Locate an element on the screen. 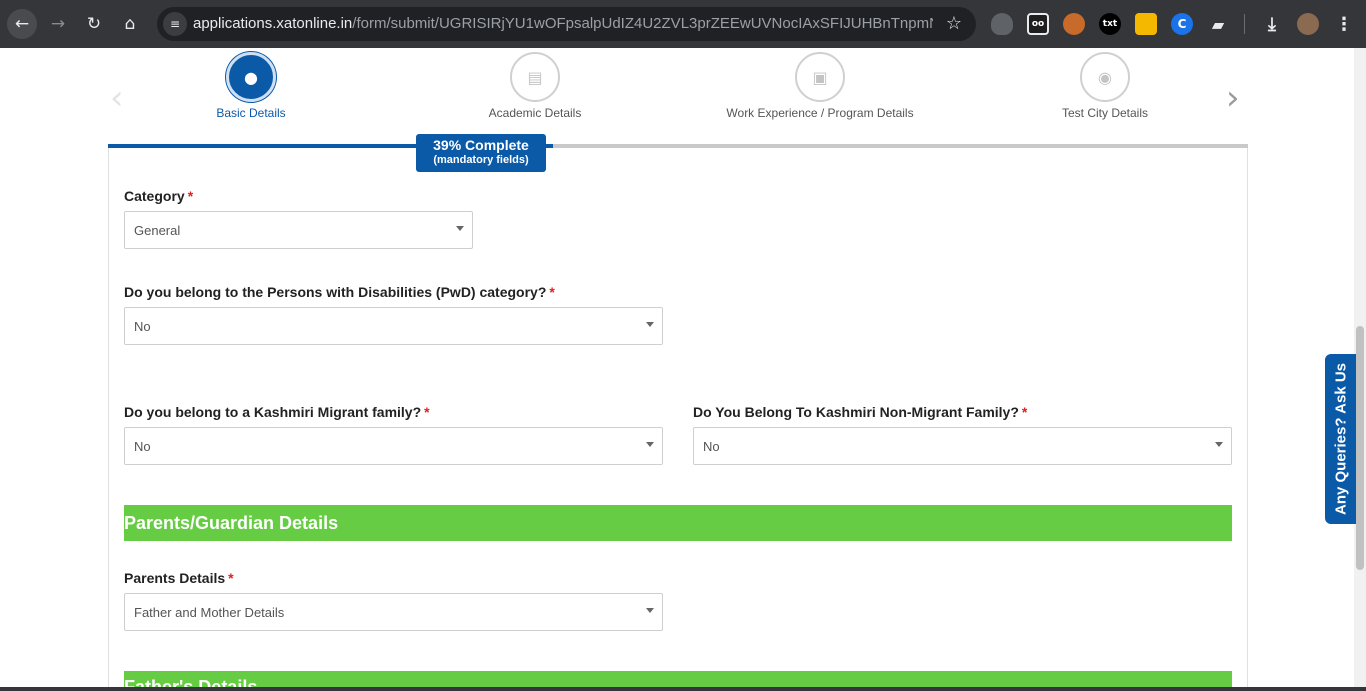  bottom-edge is located at coordinates (683, 689).